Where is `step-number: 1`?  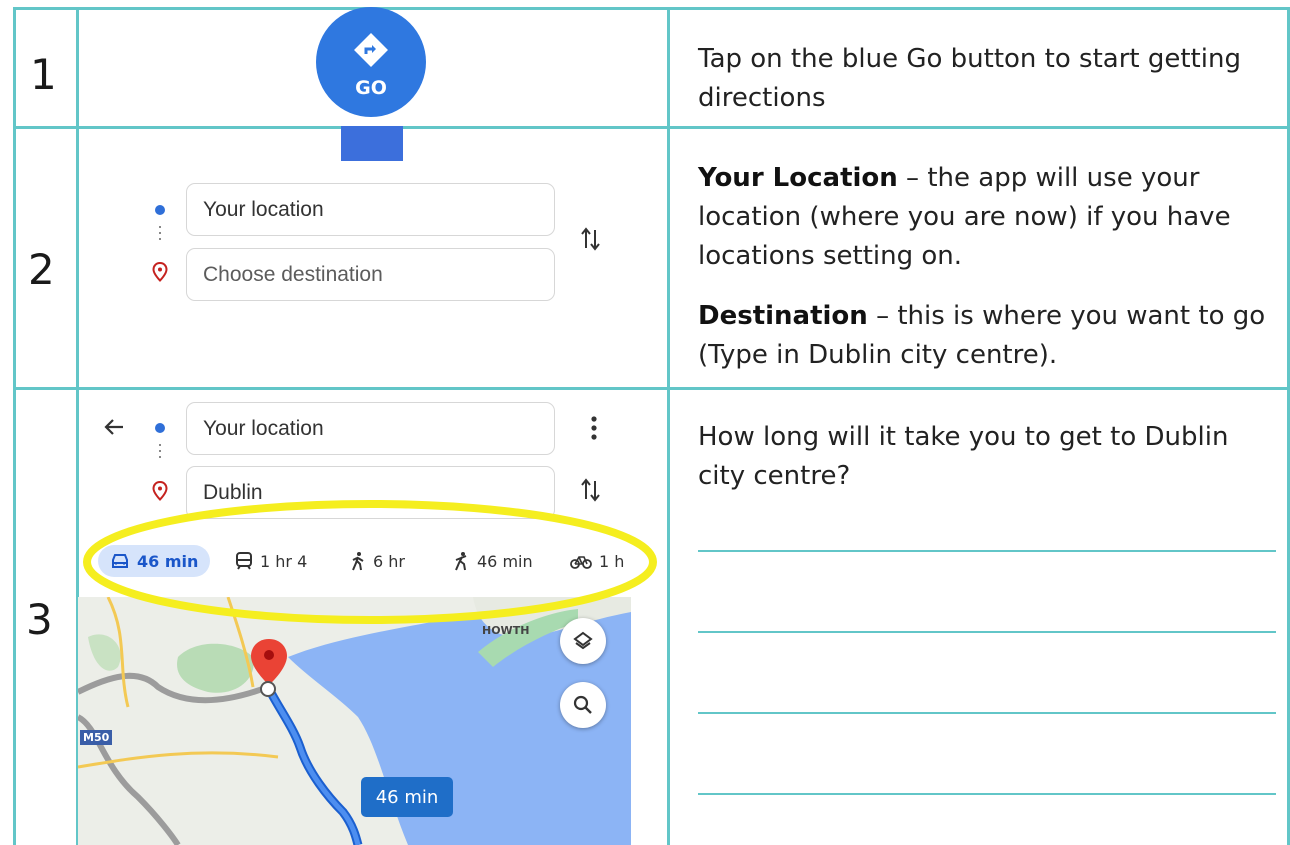
step-number: 1 is located at coordinates (43, 74).